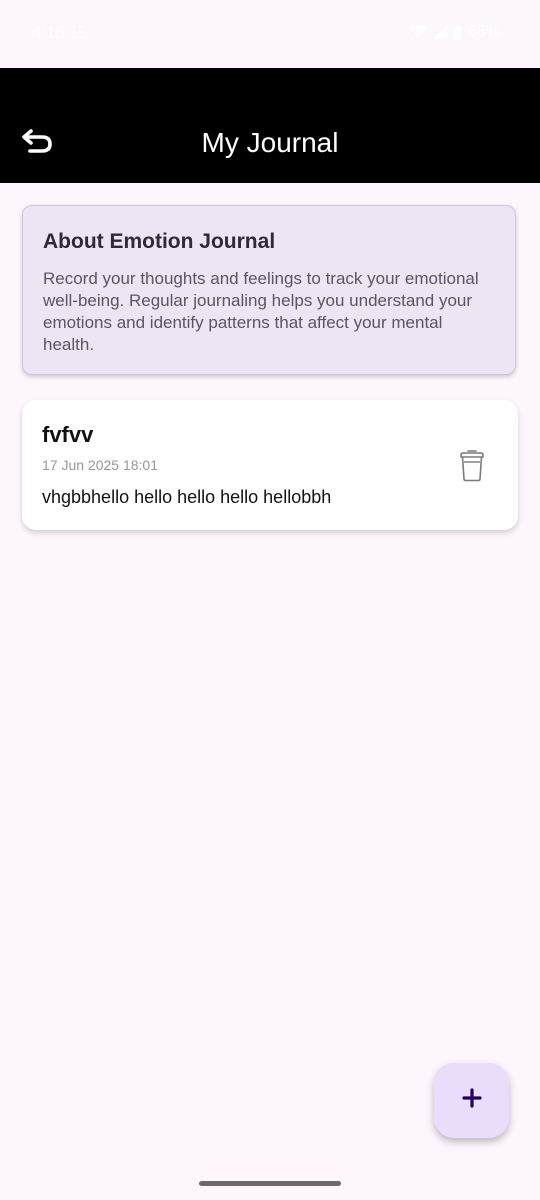  I want to click on add-entry-button, so click(471, 1100).